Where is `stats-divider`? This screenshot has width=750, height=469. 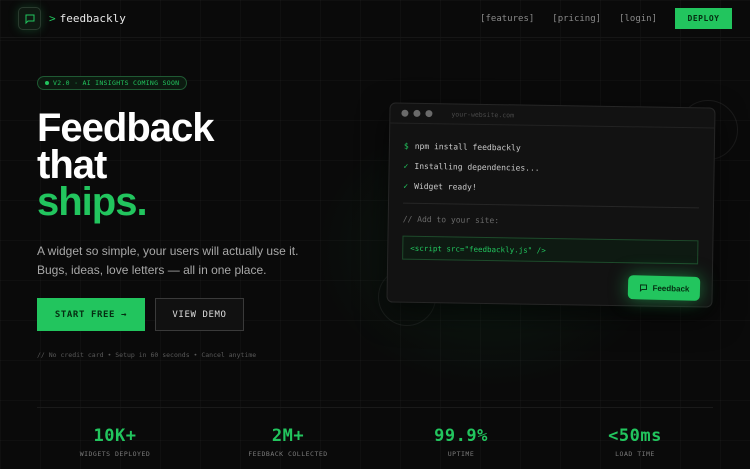
stats-divider is located at coordinates (375, 407).